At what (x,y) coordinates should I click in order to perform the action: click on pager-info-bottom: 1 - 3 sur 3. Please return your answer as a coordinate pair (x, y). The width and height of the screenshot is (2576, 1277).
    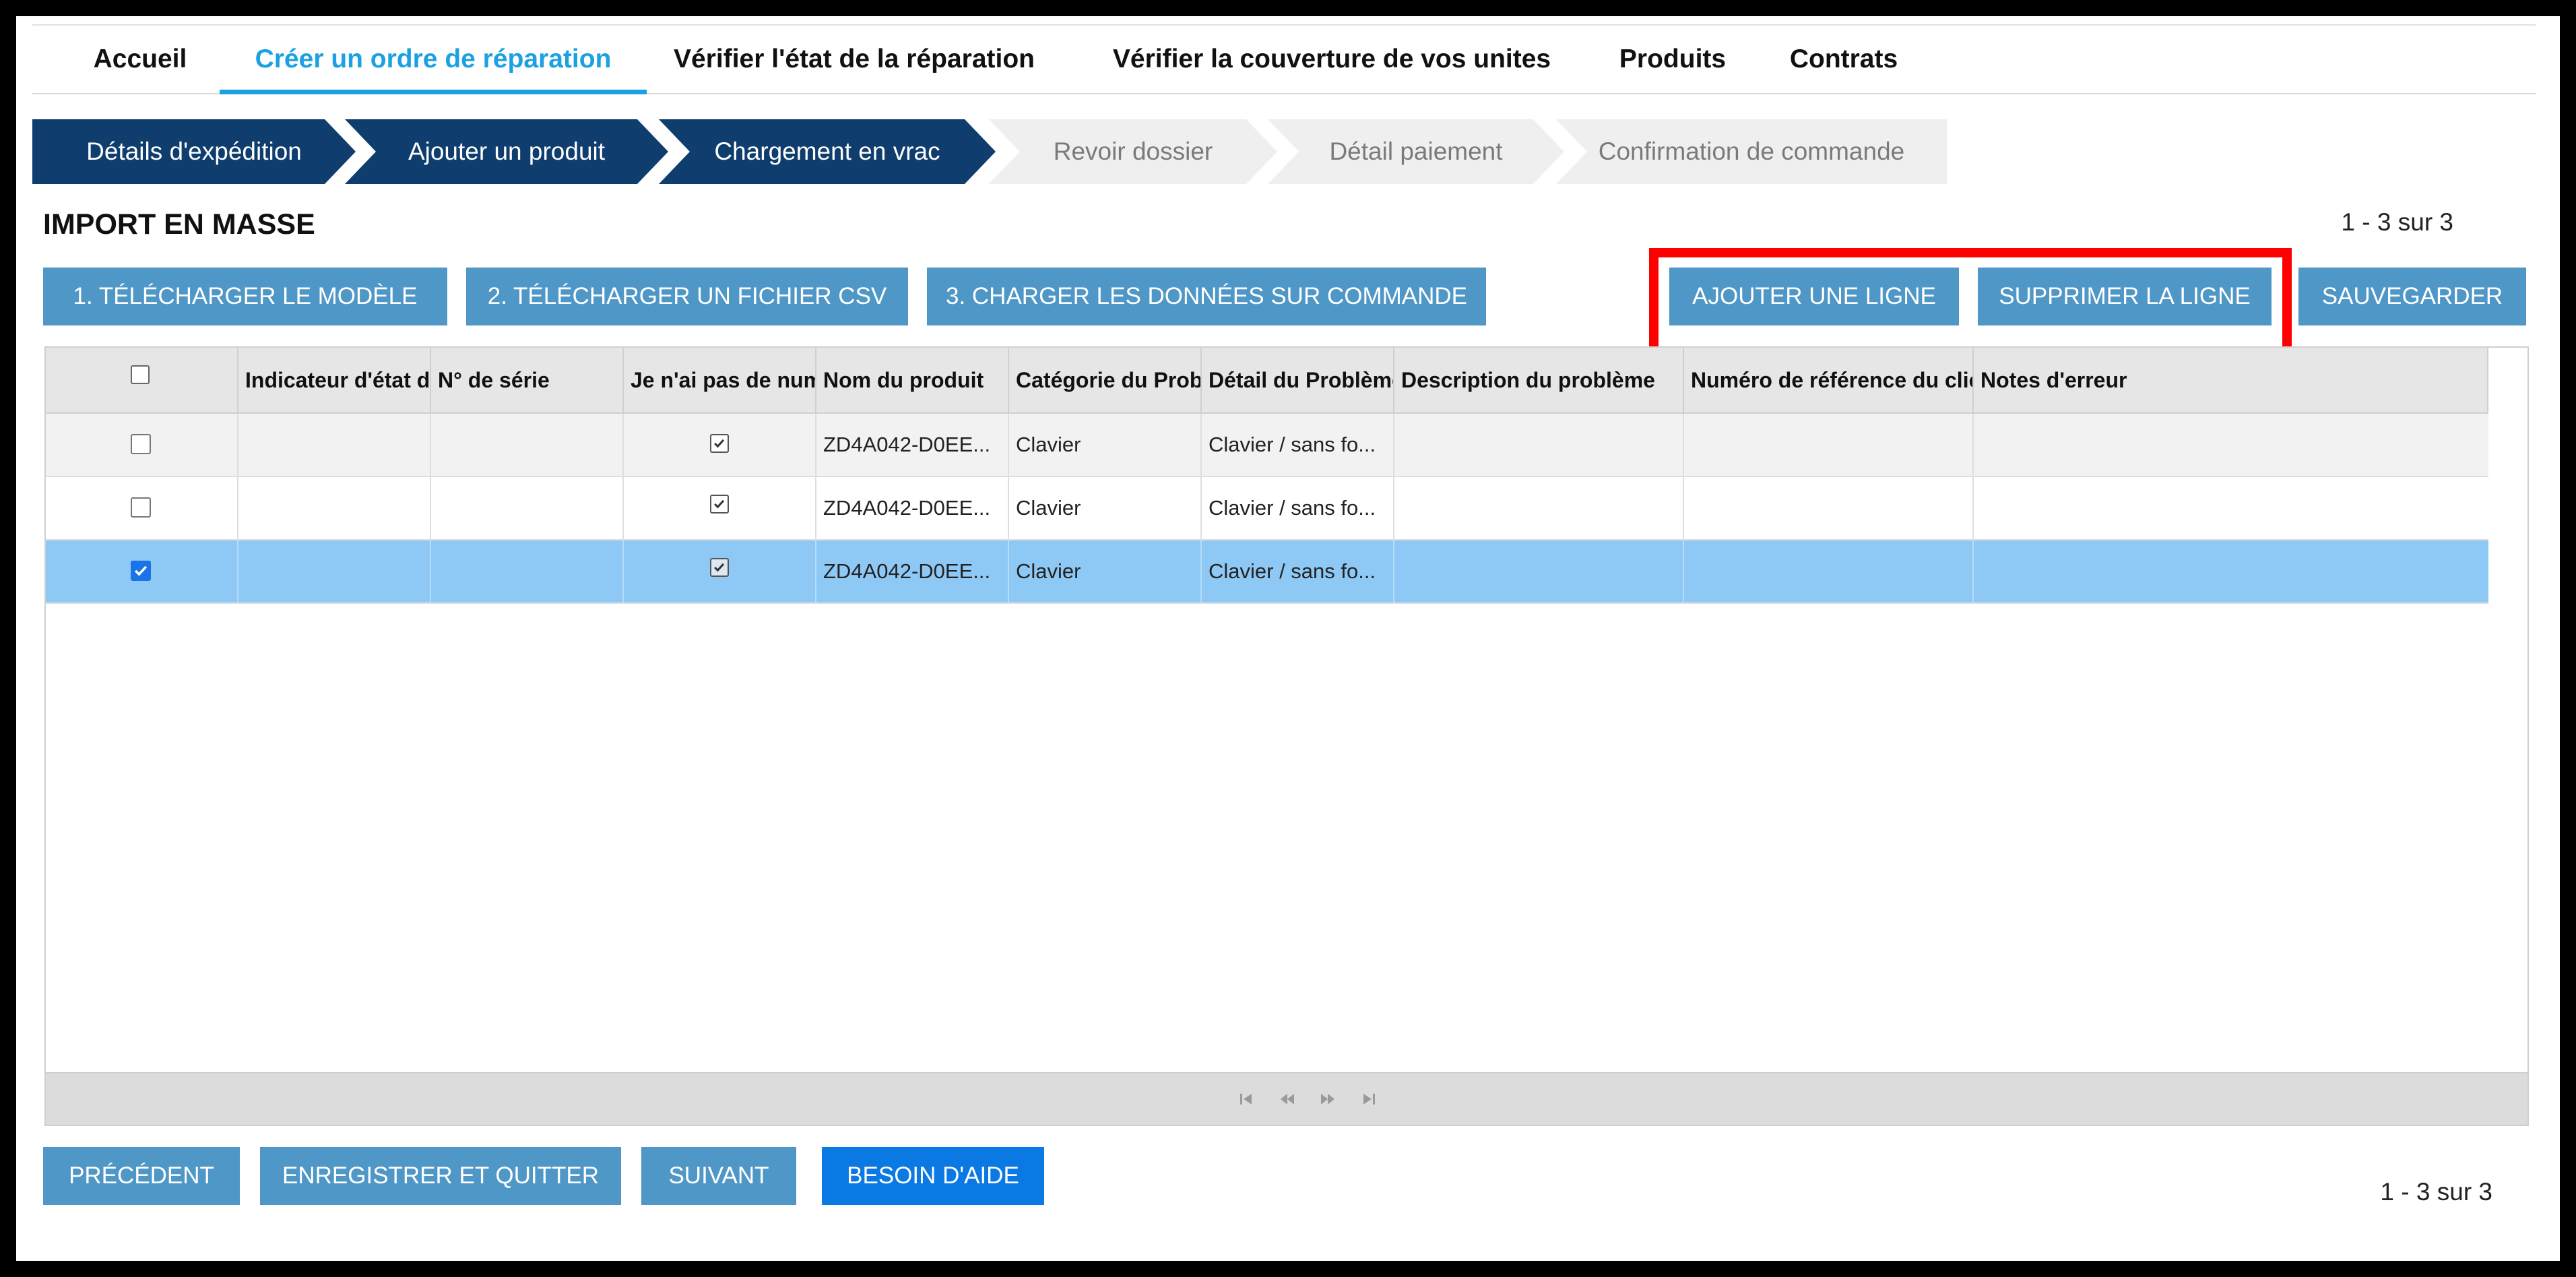
    Looking at the image, I should click on (2436, 1192).